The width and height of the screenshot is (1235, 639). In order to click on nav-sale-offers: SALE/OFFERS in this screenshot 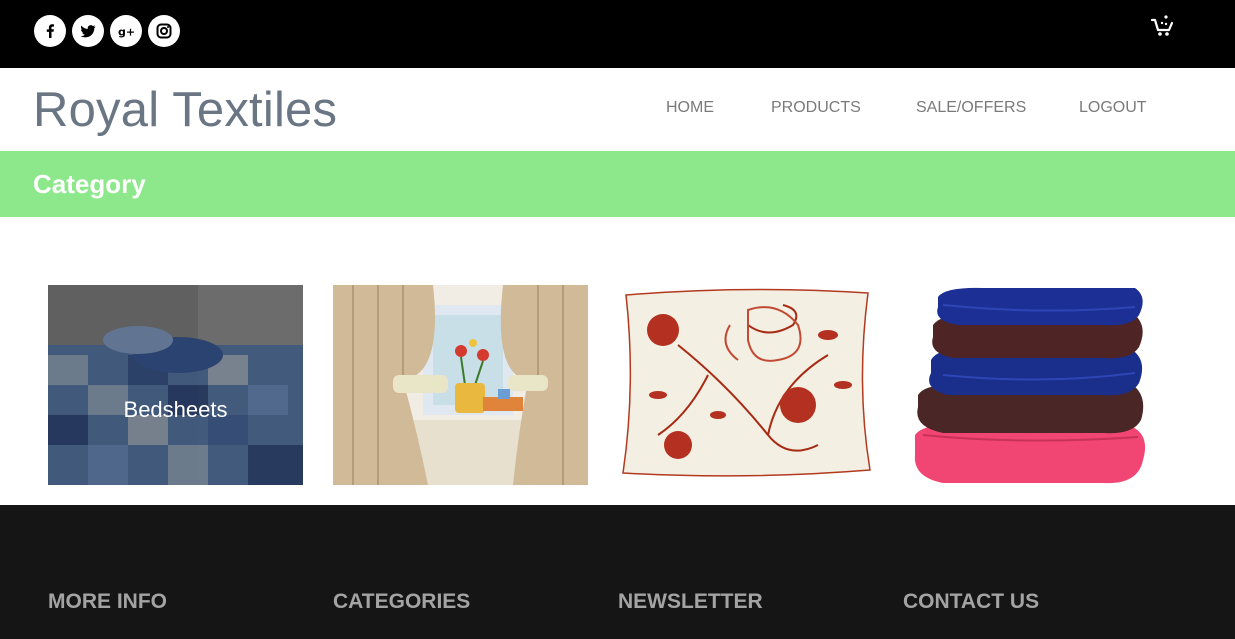, I will do `click(971, 108)`.